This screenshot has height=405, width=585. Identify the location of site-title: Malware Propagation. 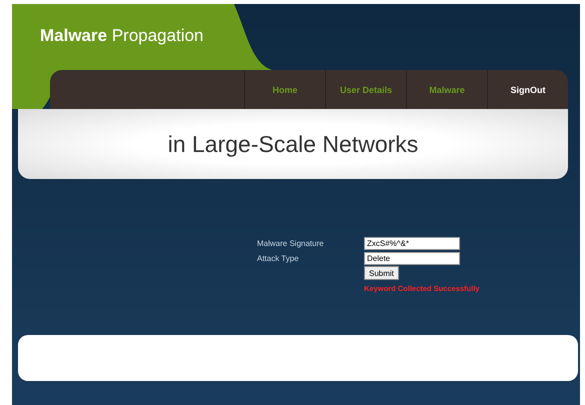
(122, 36).